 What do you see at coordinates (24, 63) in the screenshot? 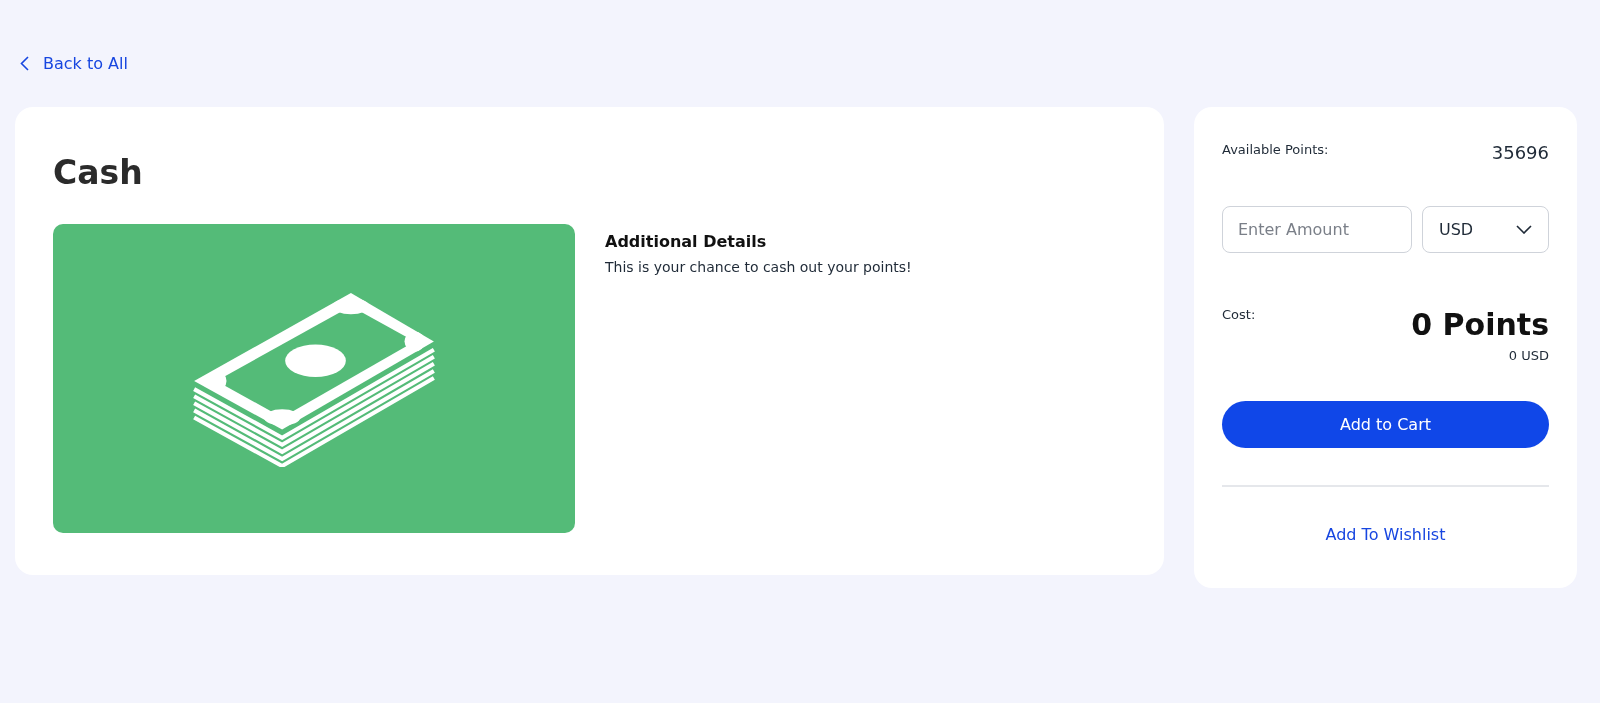
I see `chevron-left-icon` at bounding box center [24, 63].